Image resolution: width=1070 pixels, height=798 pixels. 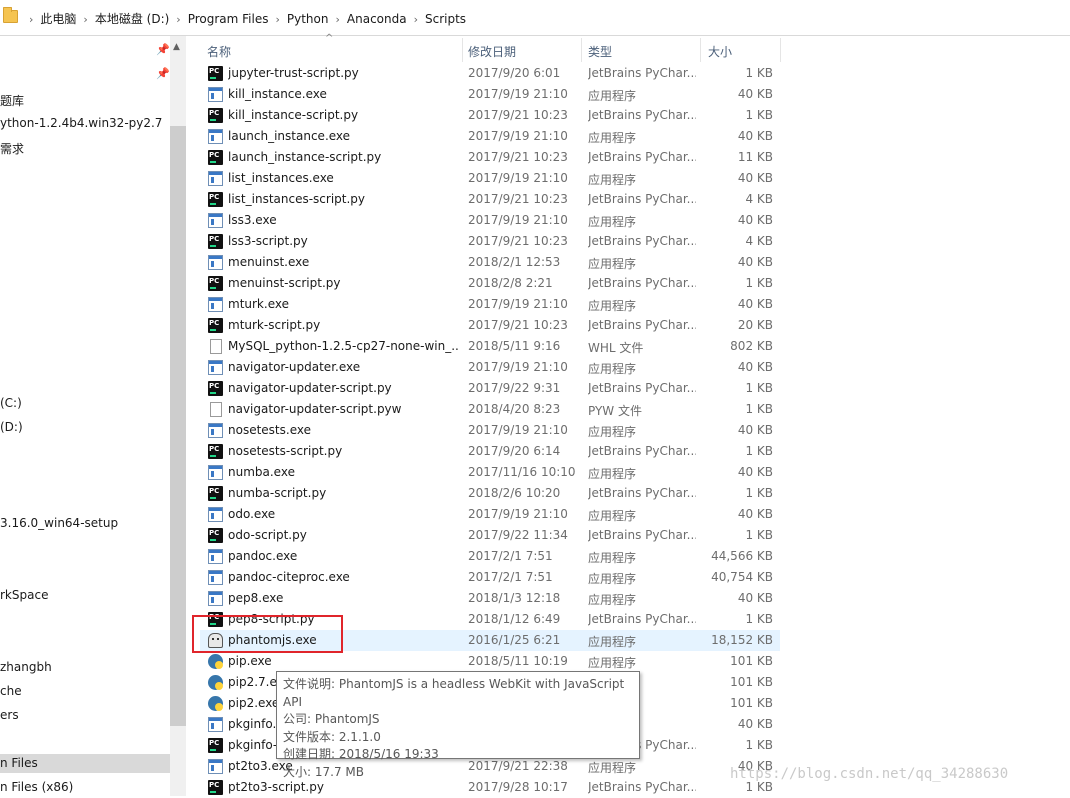 What do you see at coordinates (24, 595) in the screenshot?
I see `nav-item: rkSpace` at bounding box center [24, 595].